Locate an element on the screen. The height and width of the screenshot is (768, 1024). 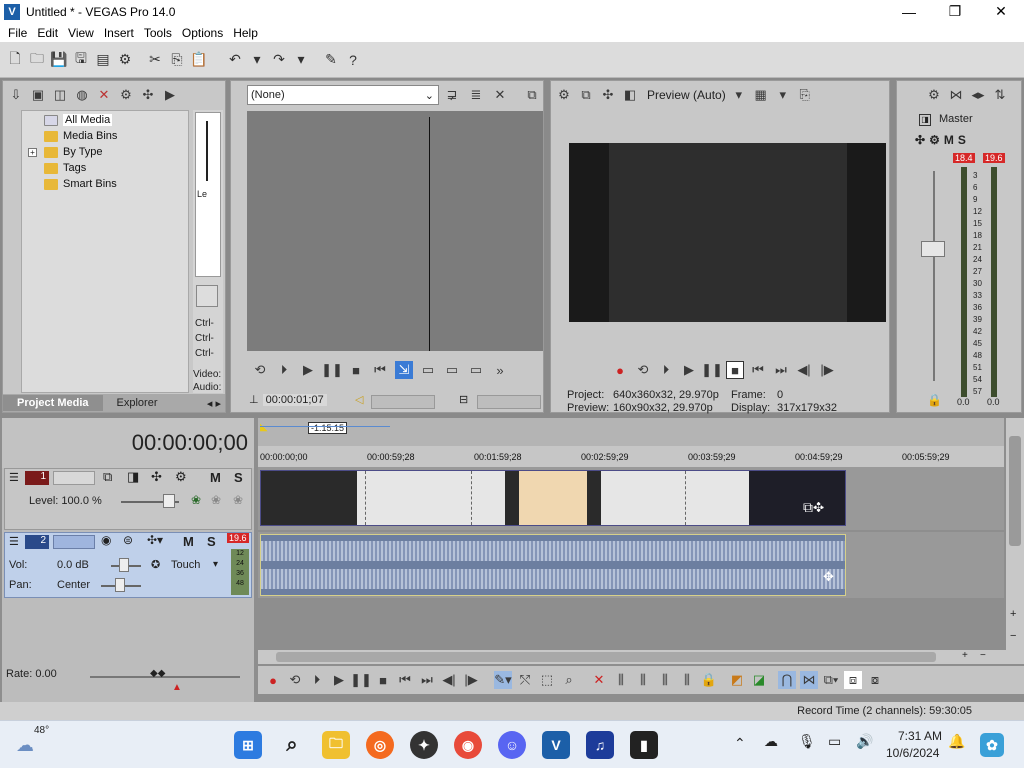
crop-icon: ⧉✥ is located at coordinates (813, 507).